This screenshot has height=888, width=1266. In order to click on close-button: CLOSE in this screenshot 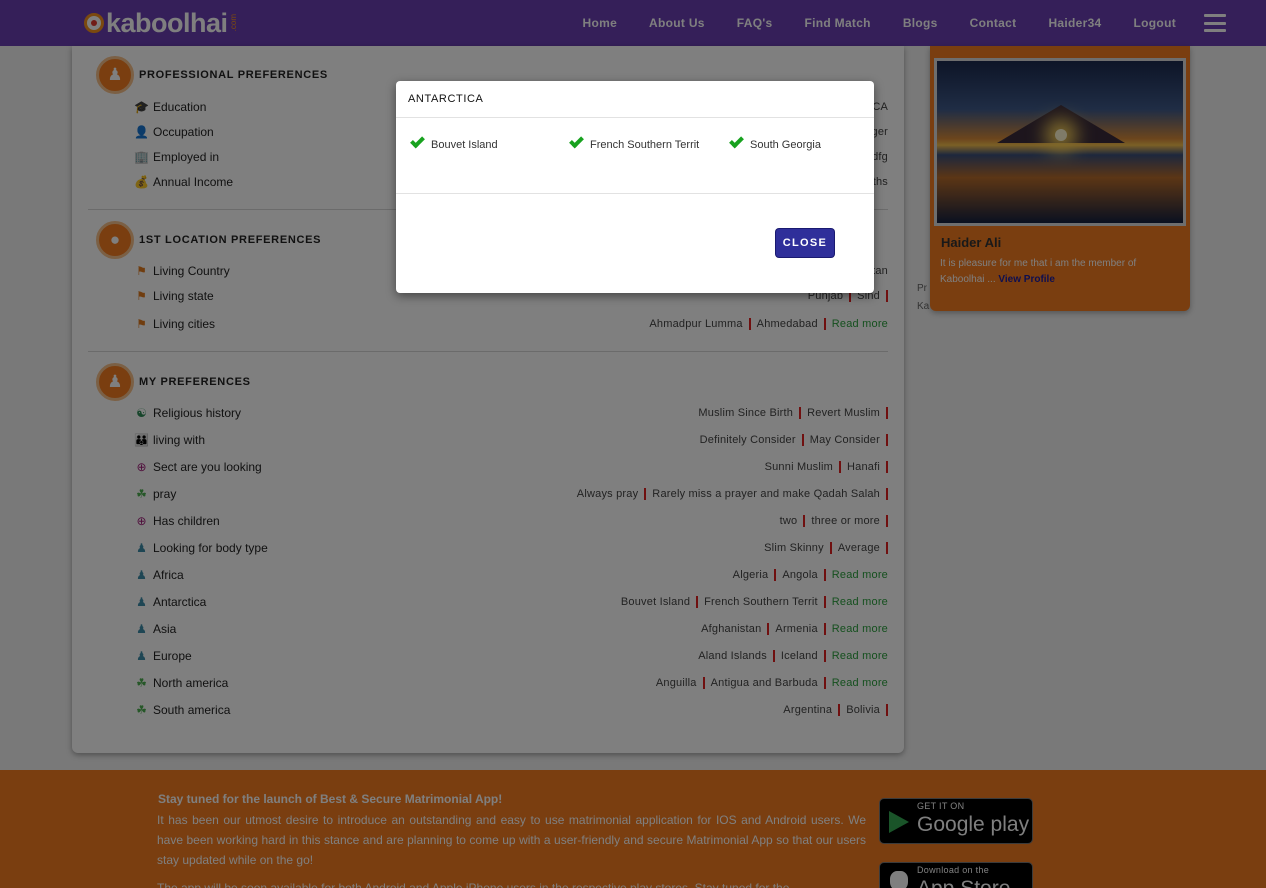, I will do `click(805, 243)`.